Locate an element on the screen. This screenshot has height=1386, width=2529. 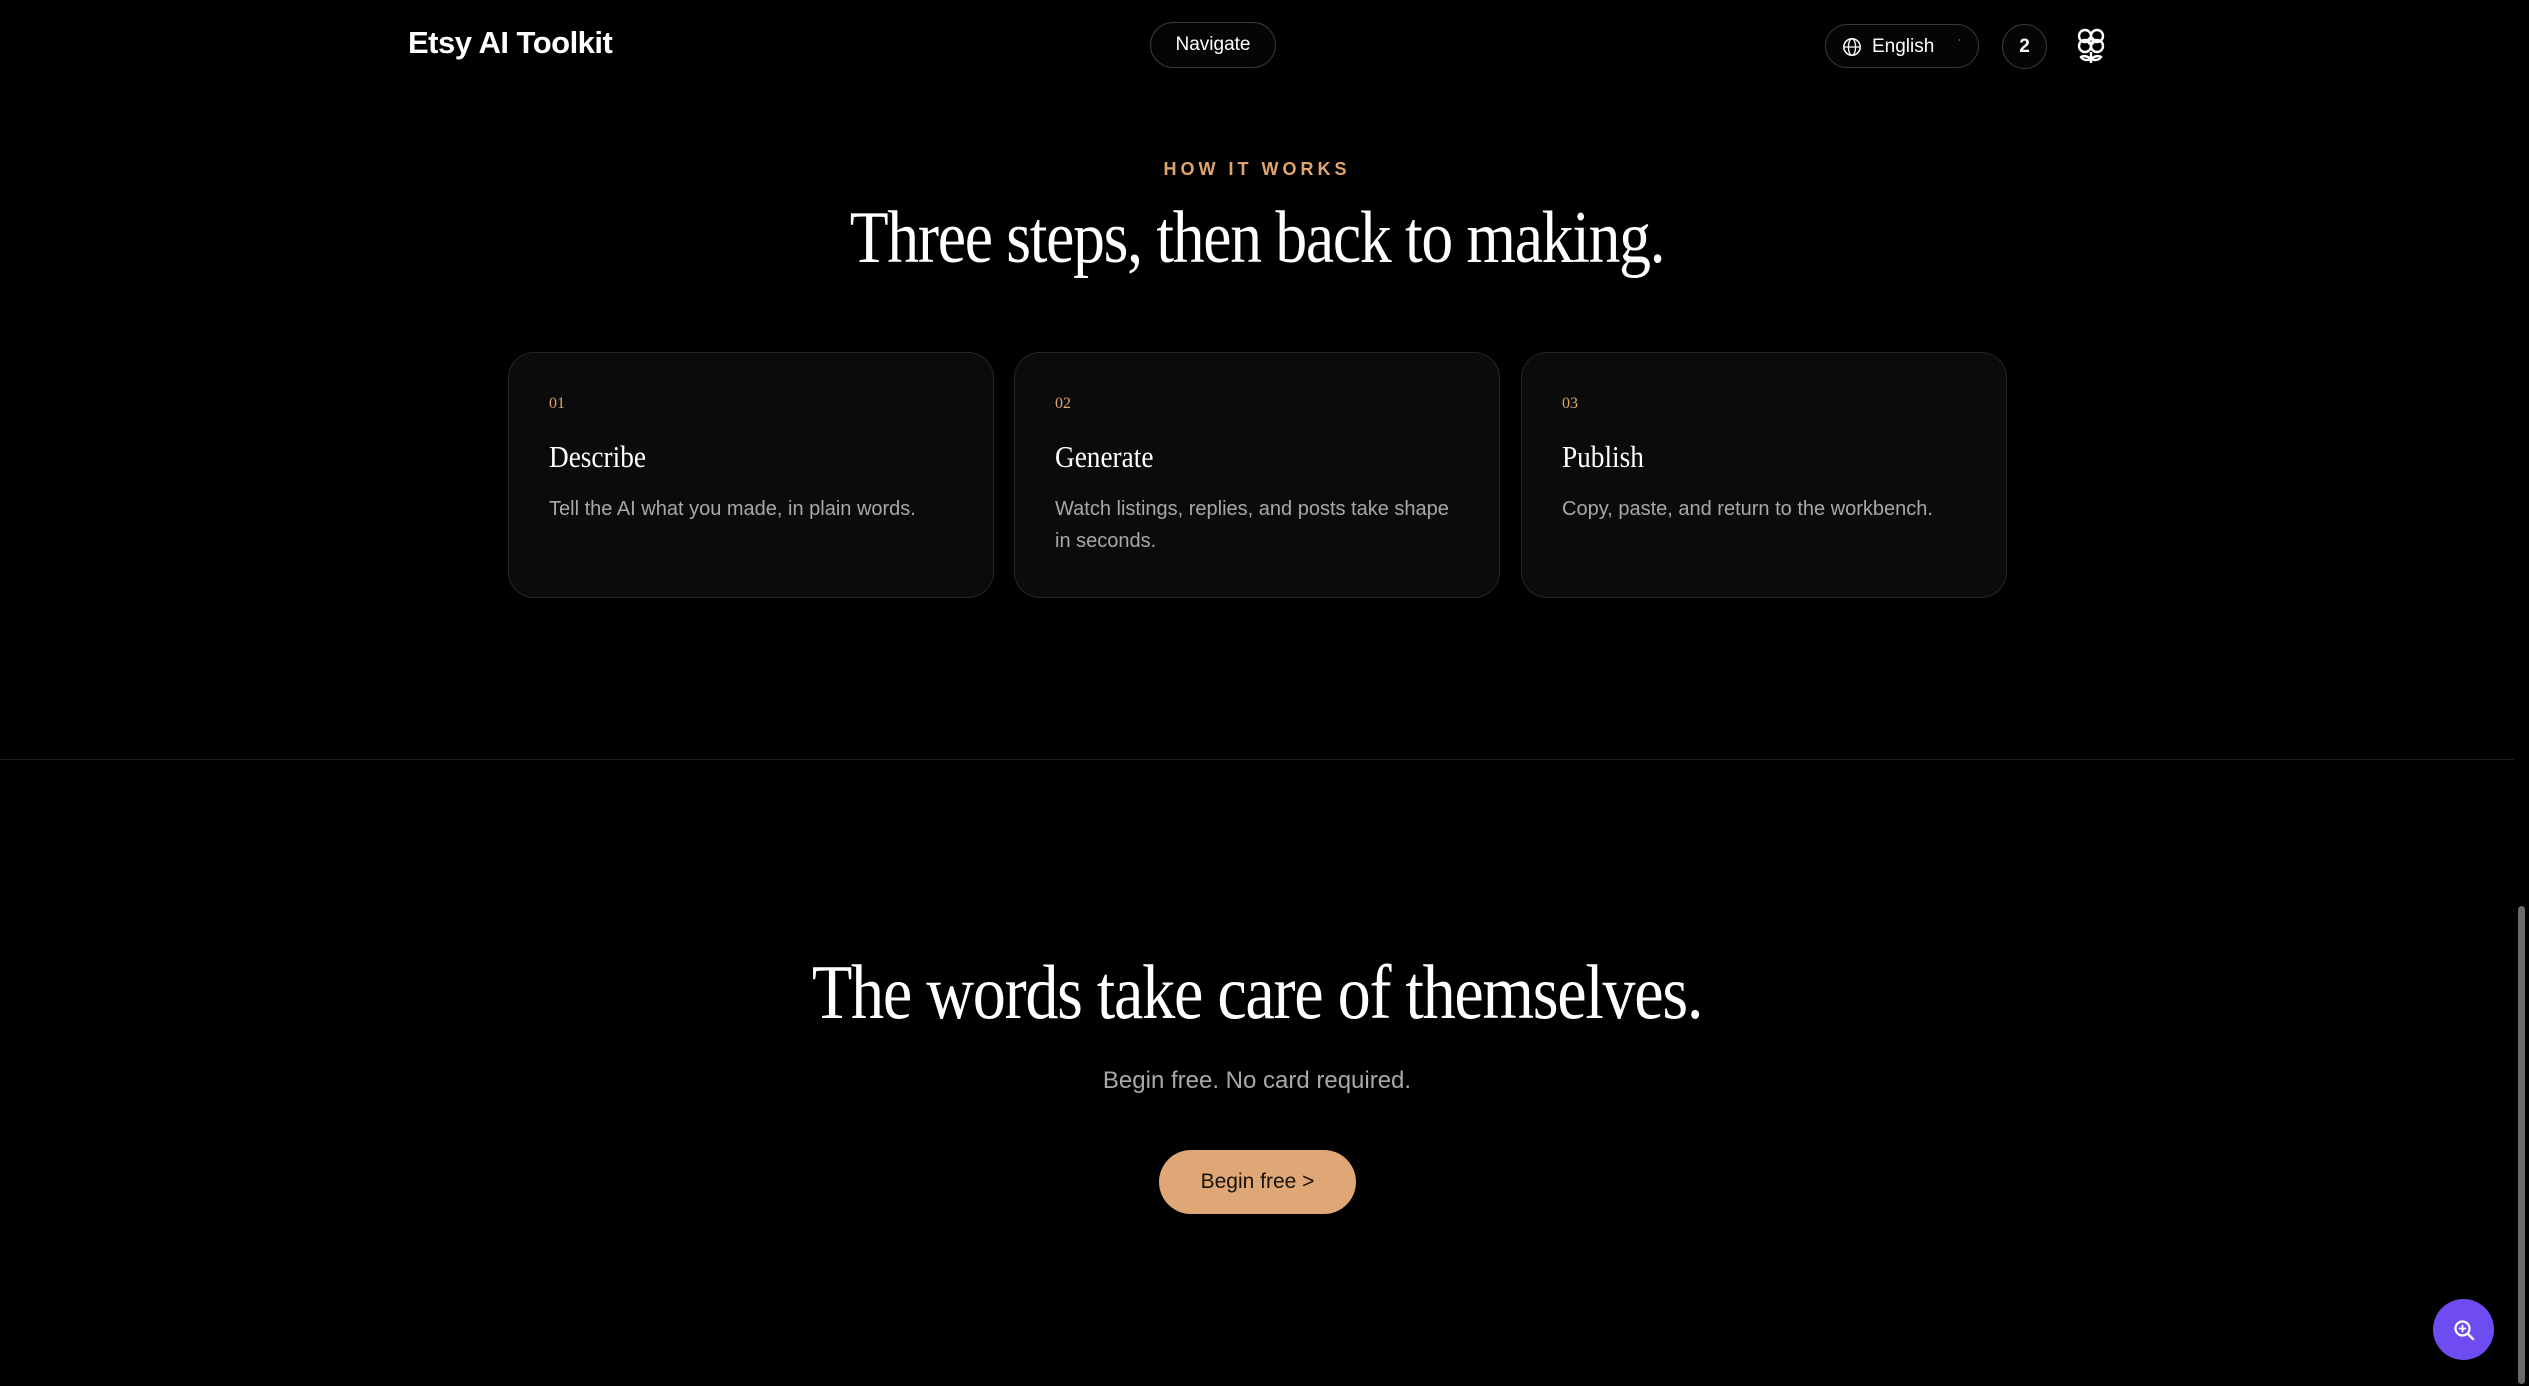
step-number: 02 is located at coordinates (1063, 403).